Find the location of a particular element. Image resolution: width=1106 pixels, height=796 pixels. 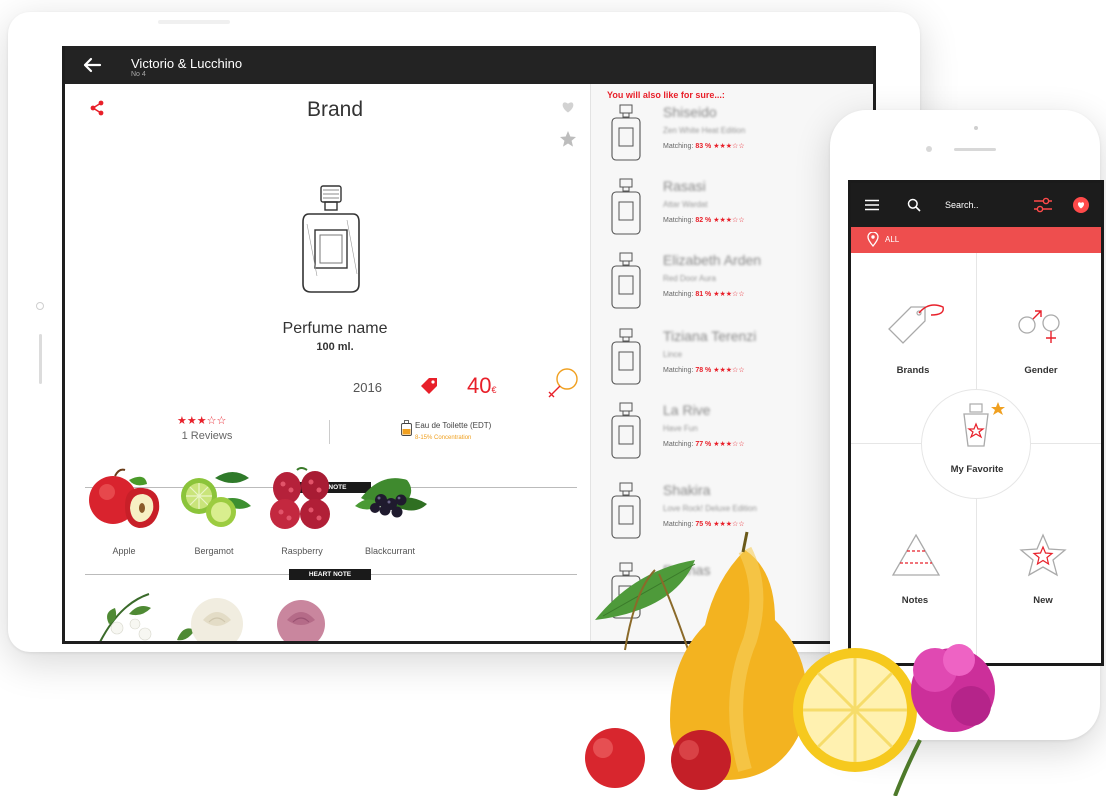

share-icon is located at coordinates (97, 108).